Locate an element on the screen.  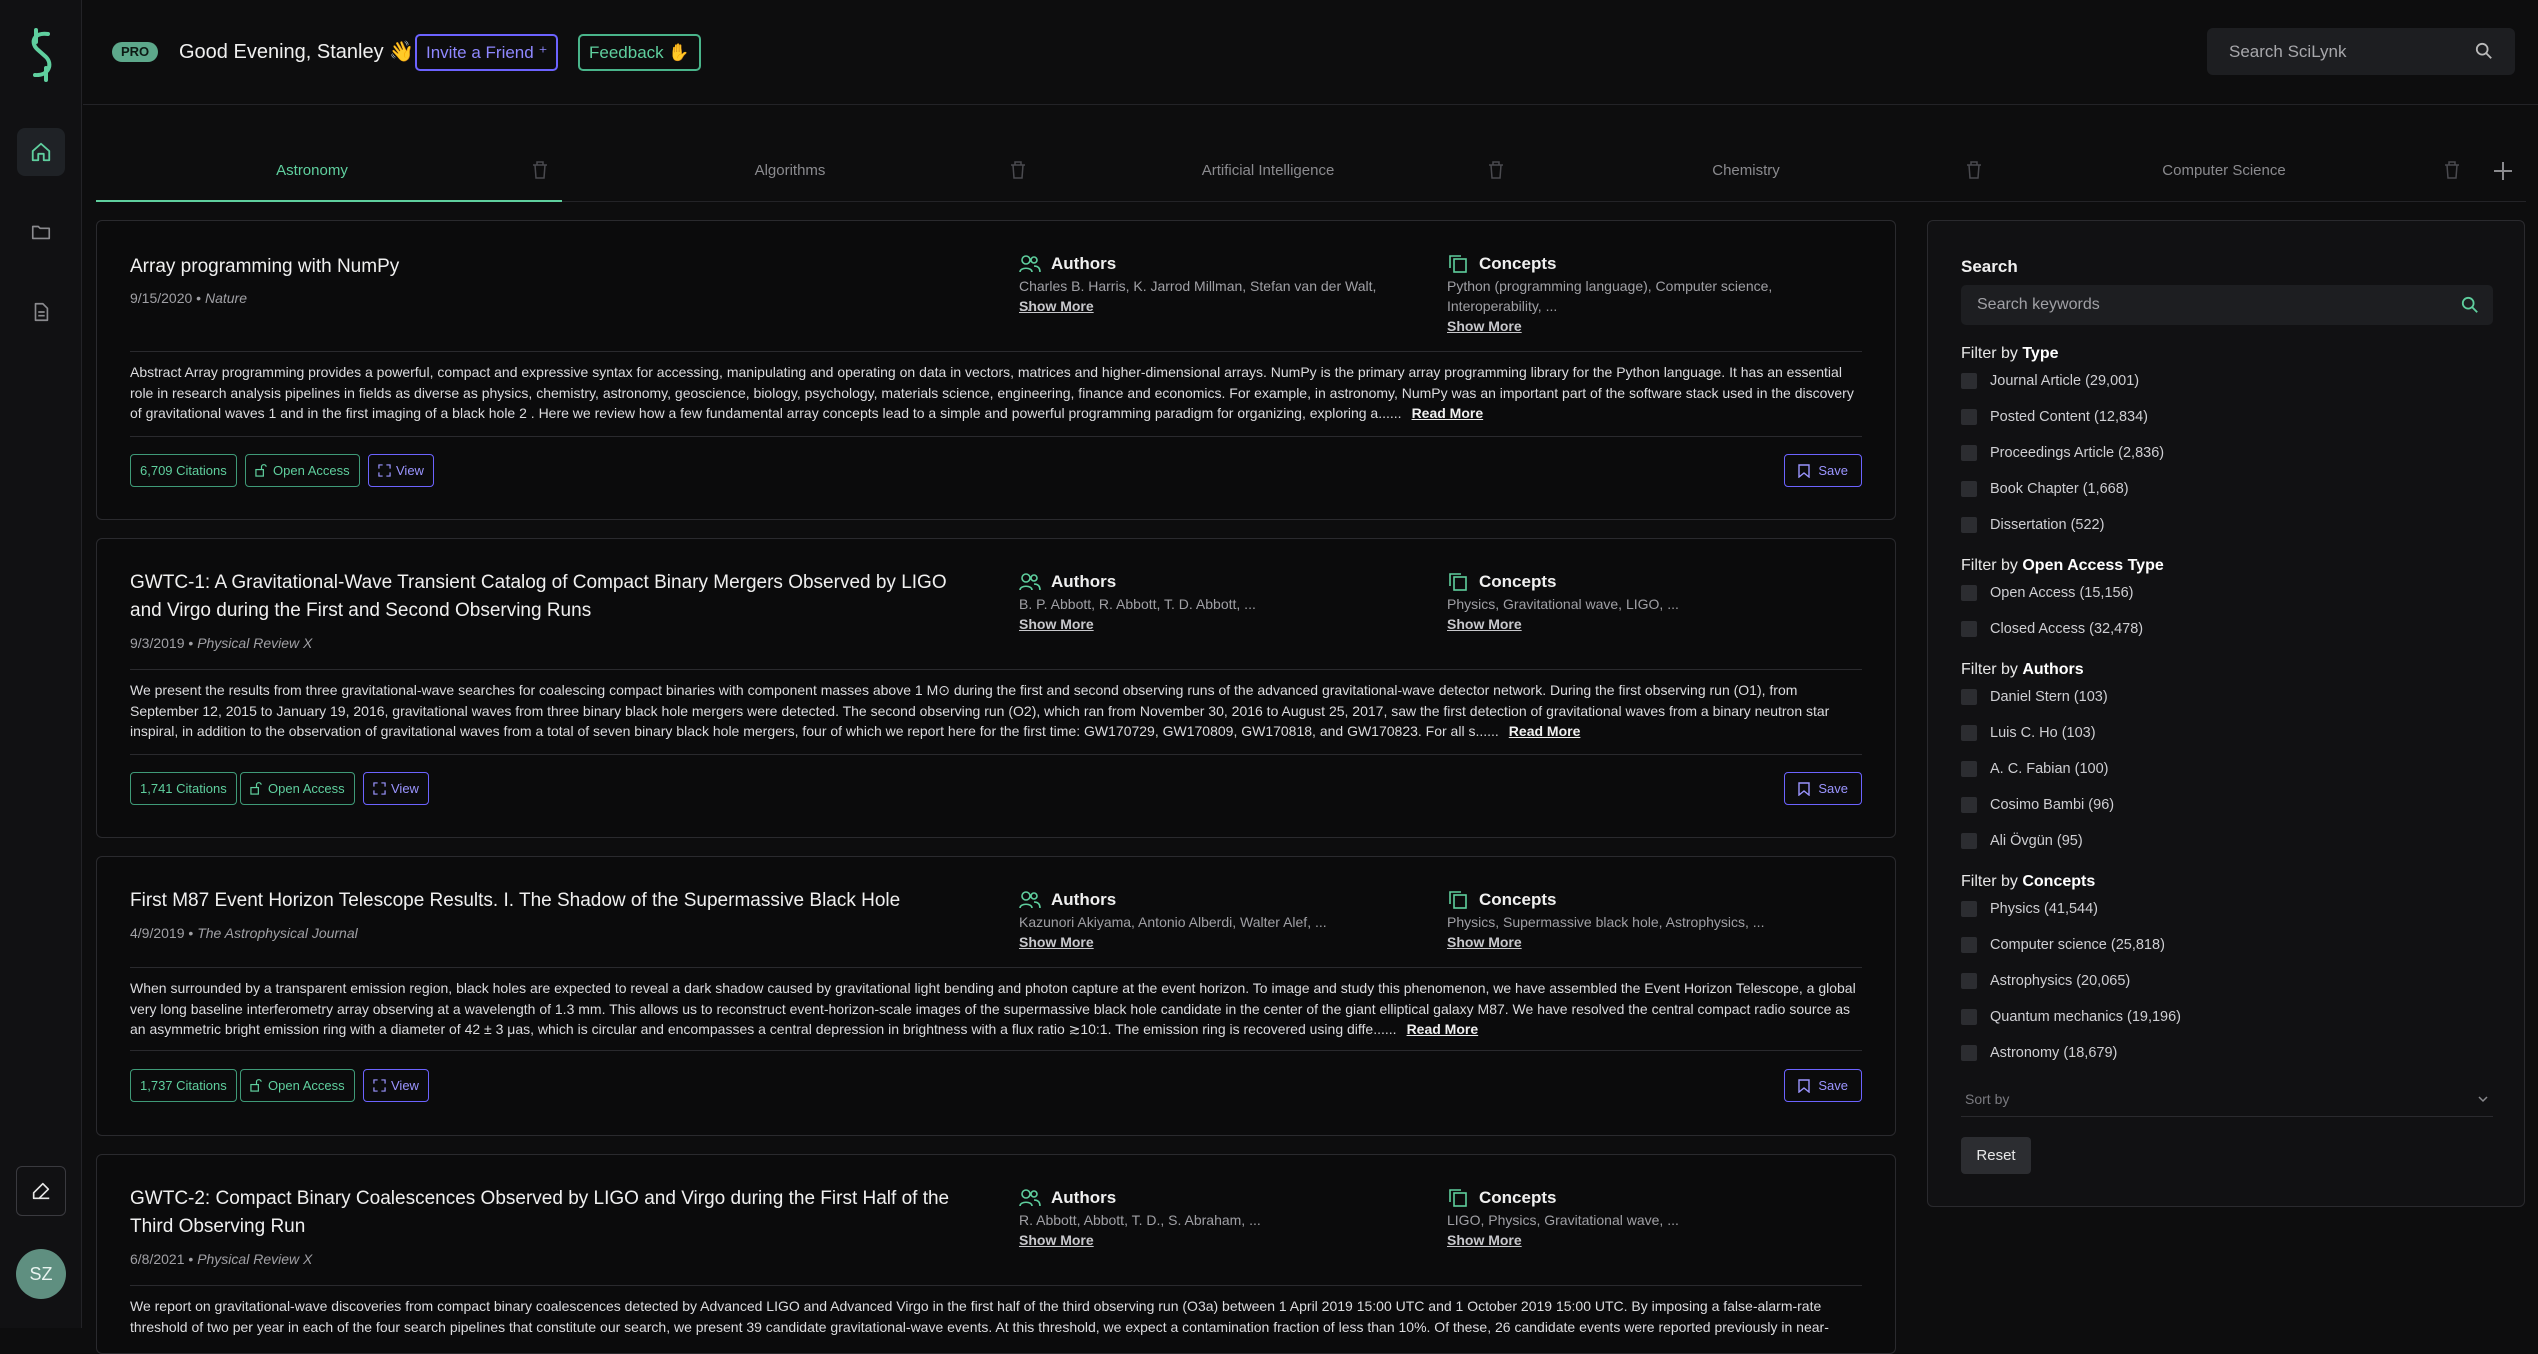
divider is located at coordinates (996, 1050).